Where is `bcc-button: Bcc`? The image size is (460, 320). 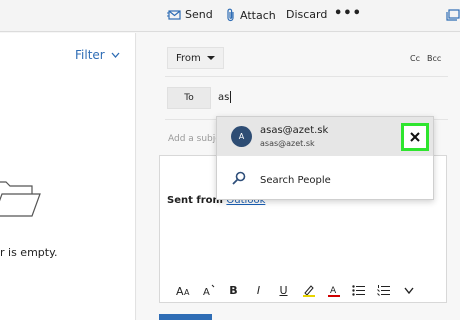
bcc-button: Bcc is located at coordinates (434, 58).